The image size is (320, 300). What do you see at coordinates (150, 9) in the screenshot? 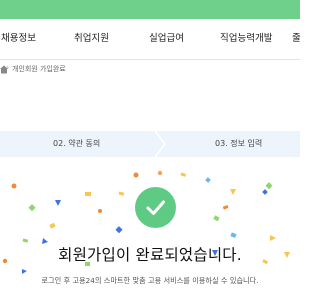
I see `top-banner` at bounding box center [150, 9].